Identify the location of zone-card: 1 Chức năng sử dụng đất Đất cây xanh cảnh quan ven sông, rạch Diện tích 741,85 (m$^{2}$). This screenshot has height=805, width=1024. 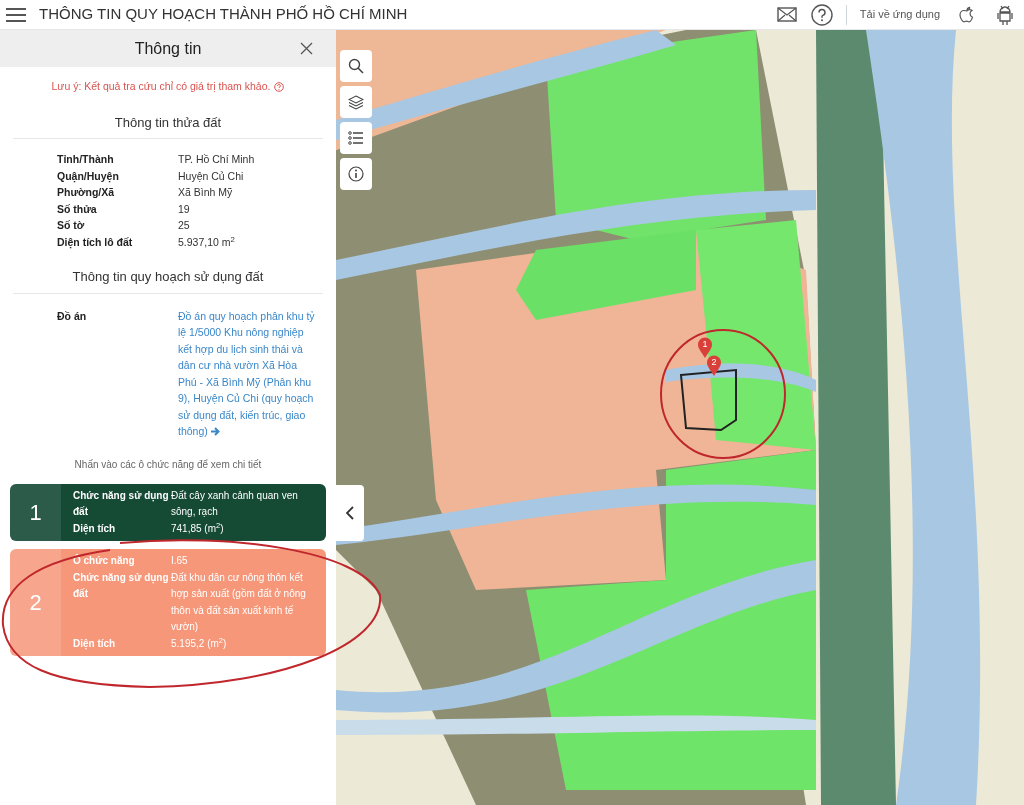
(168, 512).